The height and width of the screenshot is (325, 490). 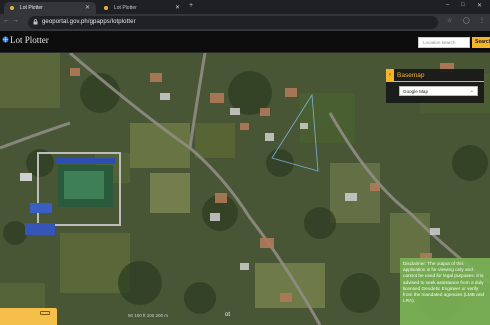 I want to click on address-bar: geoportal.gov.ph/gpapps/lotplotter, so click(x=233, y=22).